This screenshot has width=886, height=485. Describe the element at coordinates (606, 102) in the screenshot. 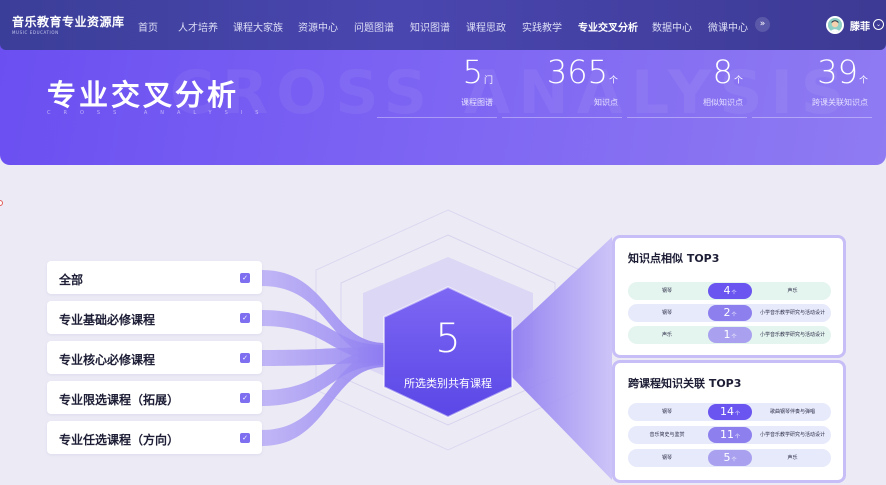

I see `stat-label: 知识点` at that location.